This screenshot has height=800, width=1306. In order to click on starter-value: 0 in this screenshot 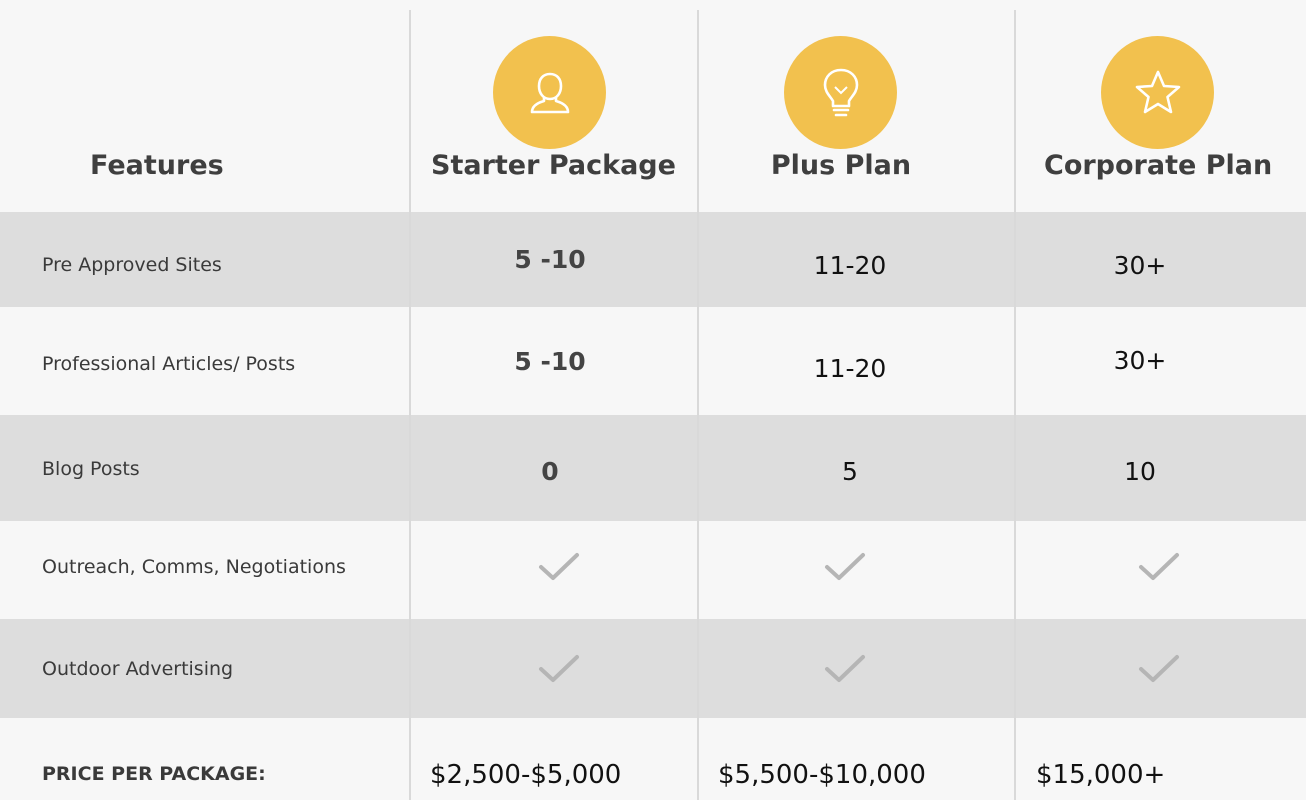, I will do `click(550, 471)`.